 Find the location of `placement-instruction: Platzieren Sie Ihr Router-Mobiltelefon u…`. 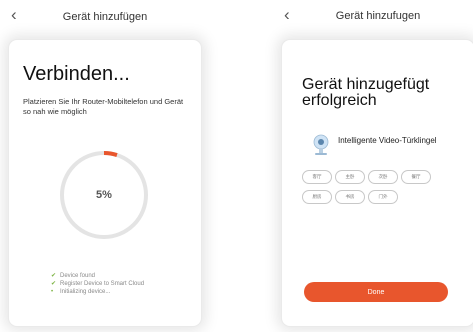

placement-instruction: Platzieren Sie Ihr Router-Mobiltelefon u… is located at coordinates (103, 106).